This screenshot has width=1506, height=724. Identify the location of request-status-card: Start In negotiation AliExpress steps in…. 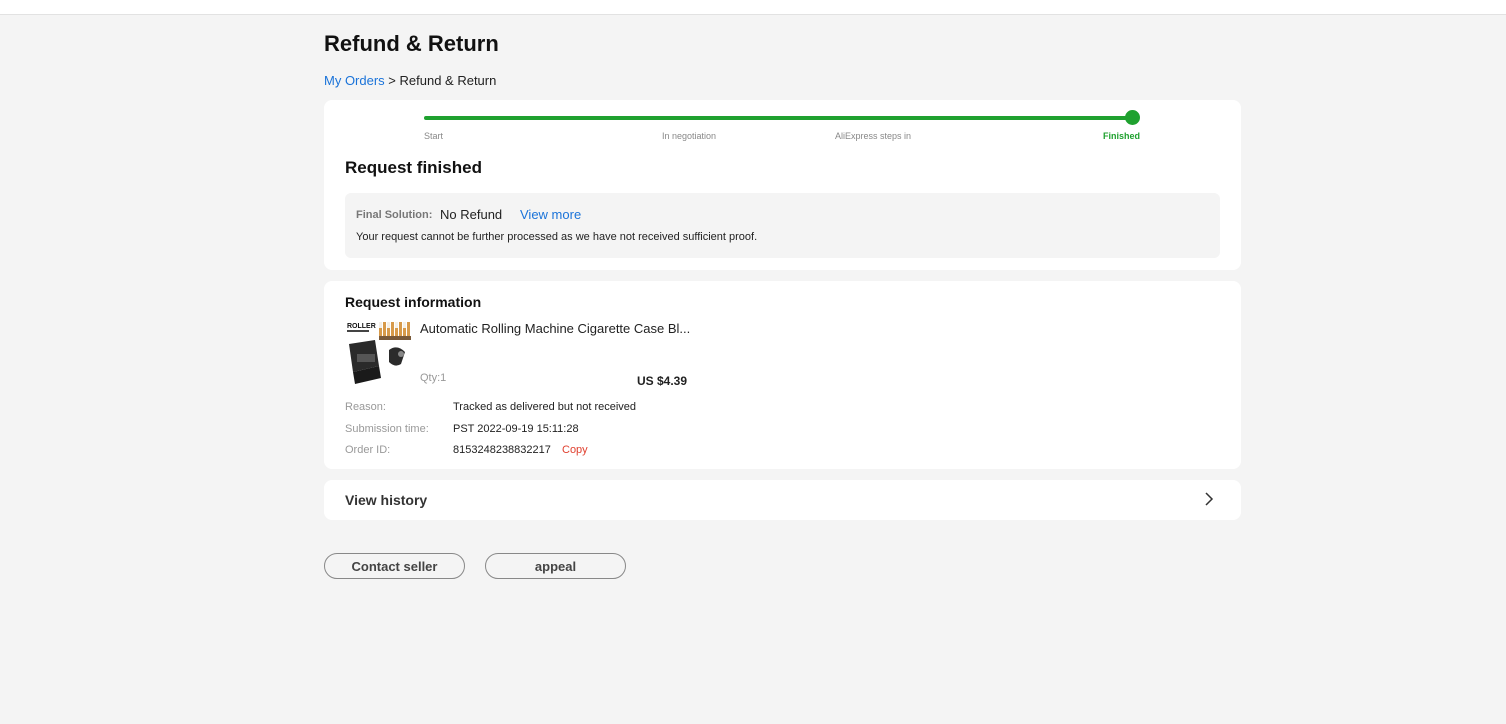
(782, 185).